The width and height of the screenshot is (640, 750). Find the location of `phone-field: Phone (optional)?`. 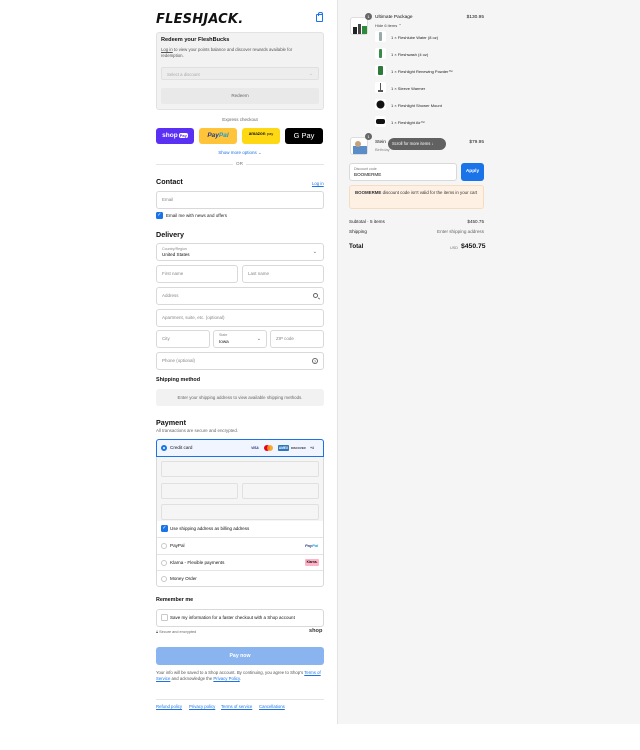

phone-field: Phone (optional)? is located at coordinates (240, 361).